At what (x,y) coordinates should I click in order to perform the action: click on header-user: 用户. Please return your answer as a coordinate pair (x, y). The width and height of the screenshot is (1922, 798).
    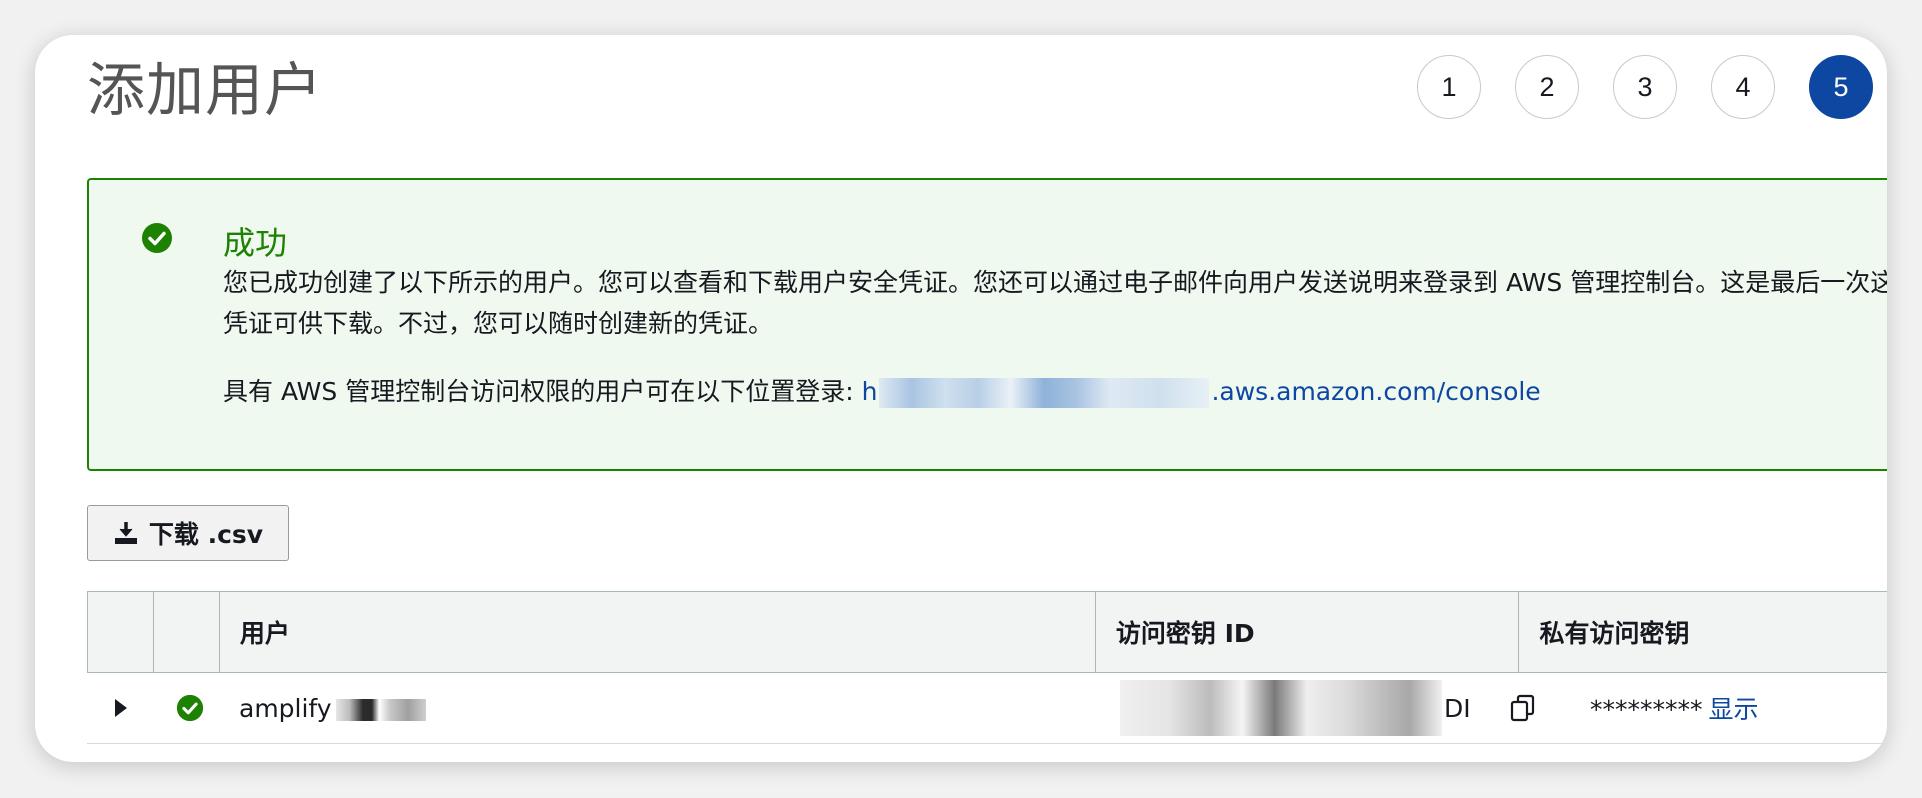
    Looking at the image, I should click on (658, 632).